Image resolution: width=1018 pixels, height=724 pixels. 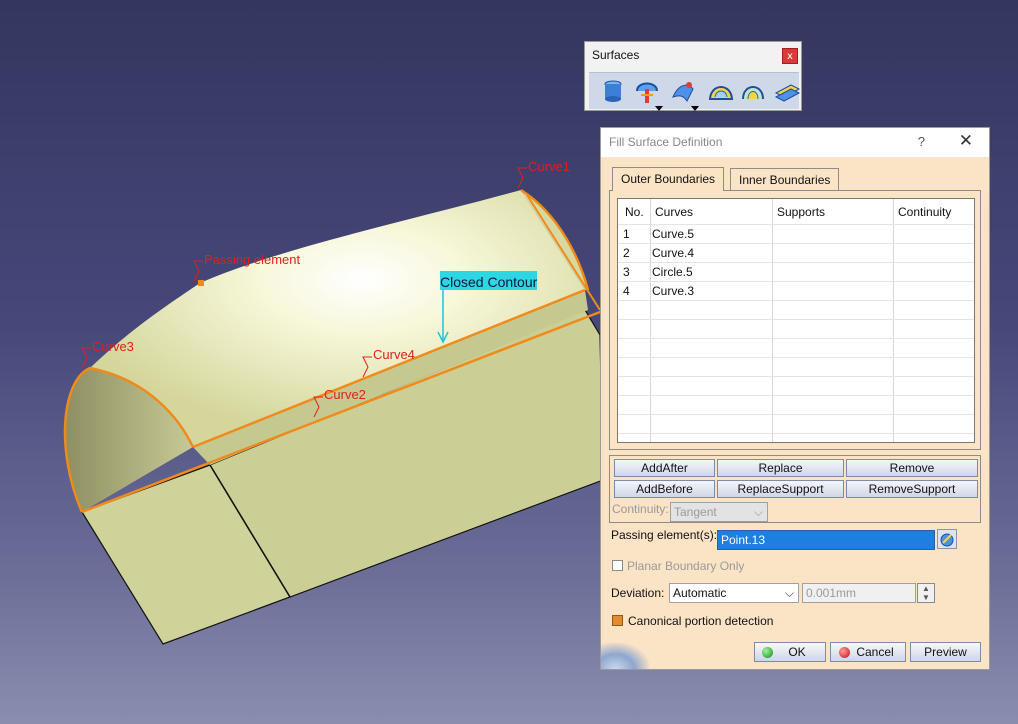 What do you see at coordinates (719, 512) in the screenshot?
I see `continuity-select: Tangent ⌵` at bounding box center [719, 512].